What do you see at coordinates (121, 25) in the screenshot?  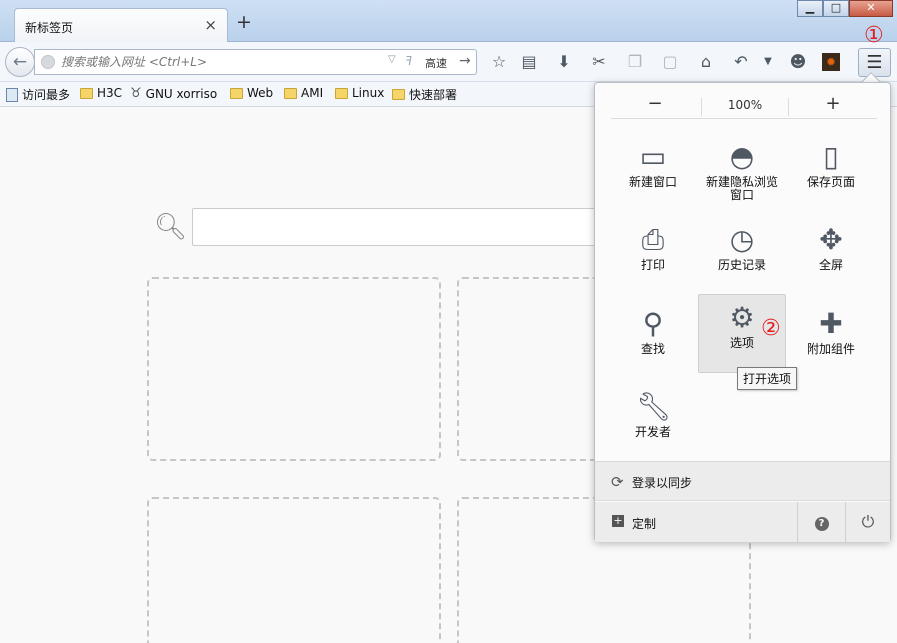 I see `tab-new-tab: 新标签页 ×` at bounding box center [121, 25].